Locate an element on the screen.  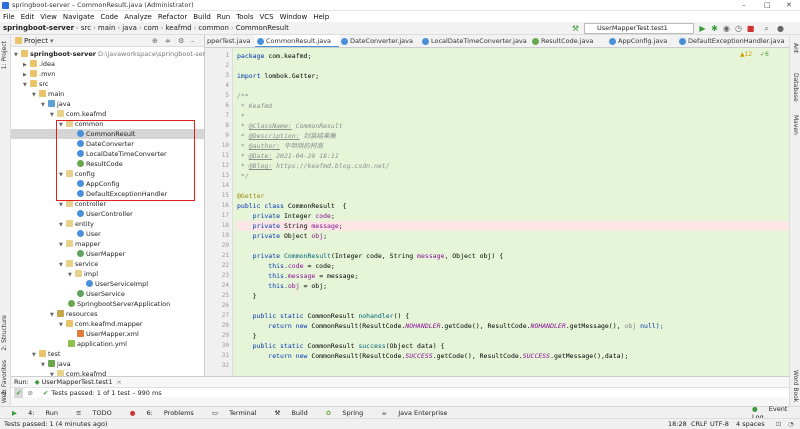
tree-item-main: ▼ main is located at coordinates (48, 94).